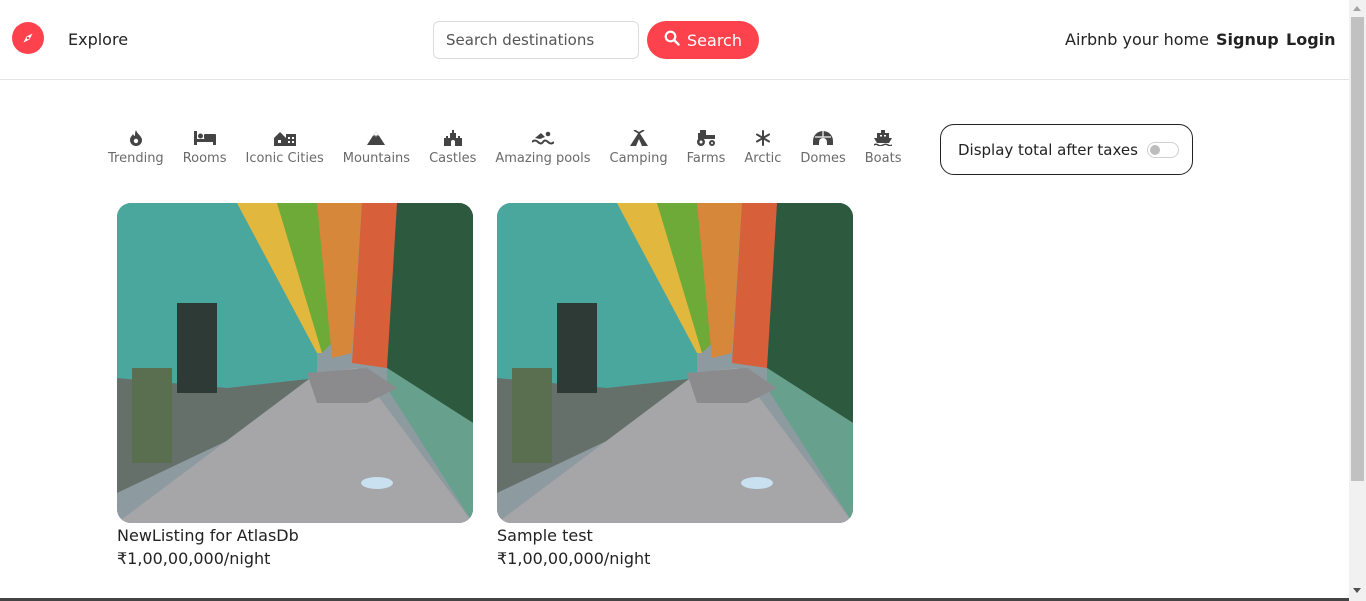  Describe the element at coordinates (1357, 249) in the screenshot. I see `scrollbar-thumb` at that location.